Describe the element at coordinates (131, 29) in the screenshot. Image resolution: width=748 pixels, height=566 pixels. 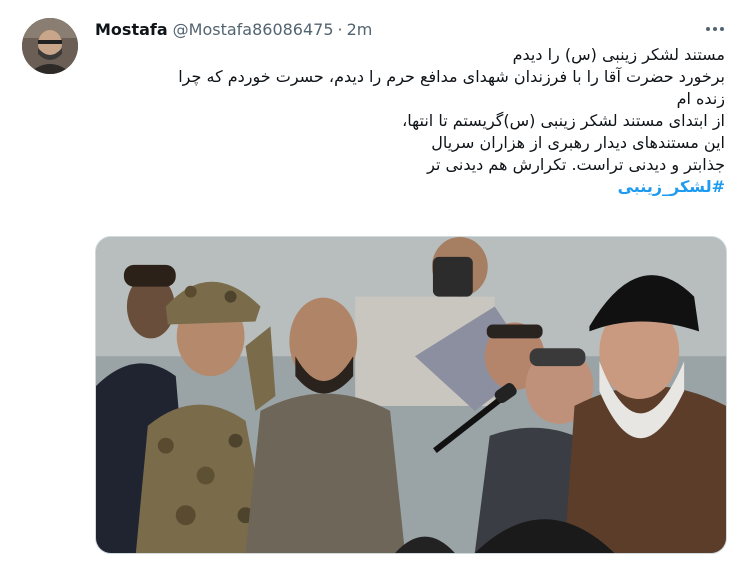
I see `display-name: Mostafa` at that location.